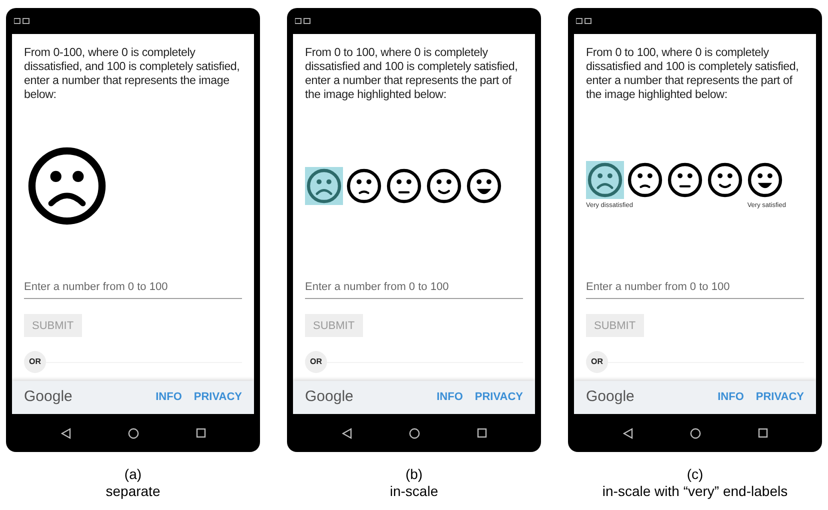 The height and width of the screenshot is (510, 828). Describe the element at coordinates (133, 491) in the screenshot. I see `caption-text: separate` at that location.